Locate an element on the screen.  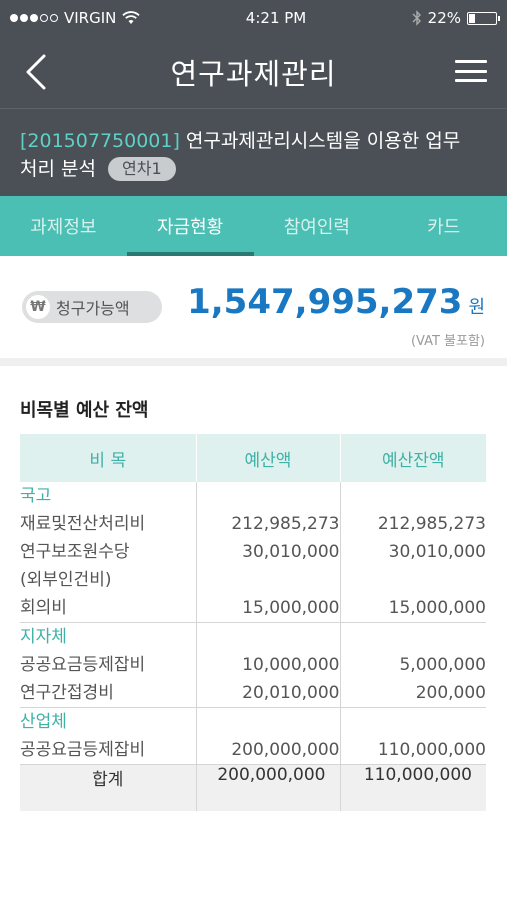
budget-total-row: 합계 200,000,000 110,000,000 is located at coordinates (253, 787).